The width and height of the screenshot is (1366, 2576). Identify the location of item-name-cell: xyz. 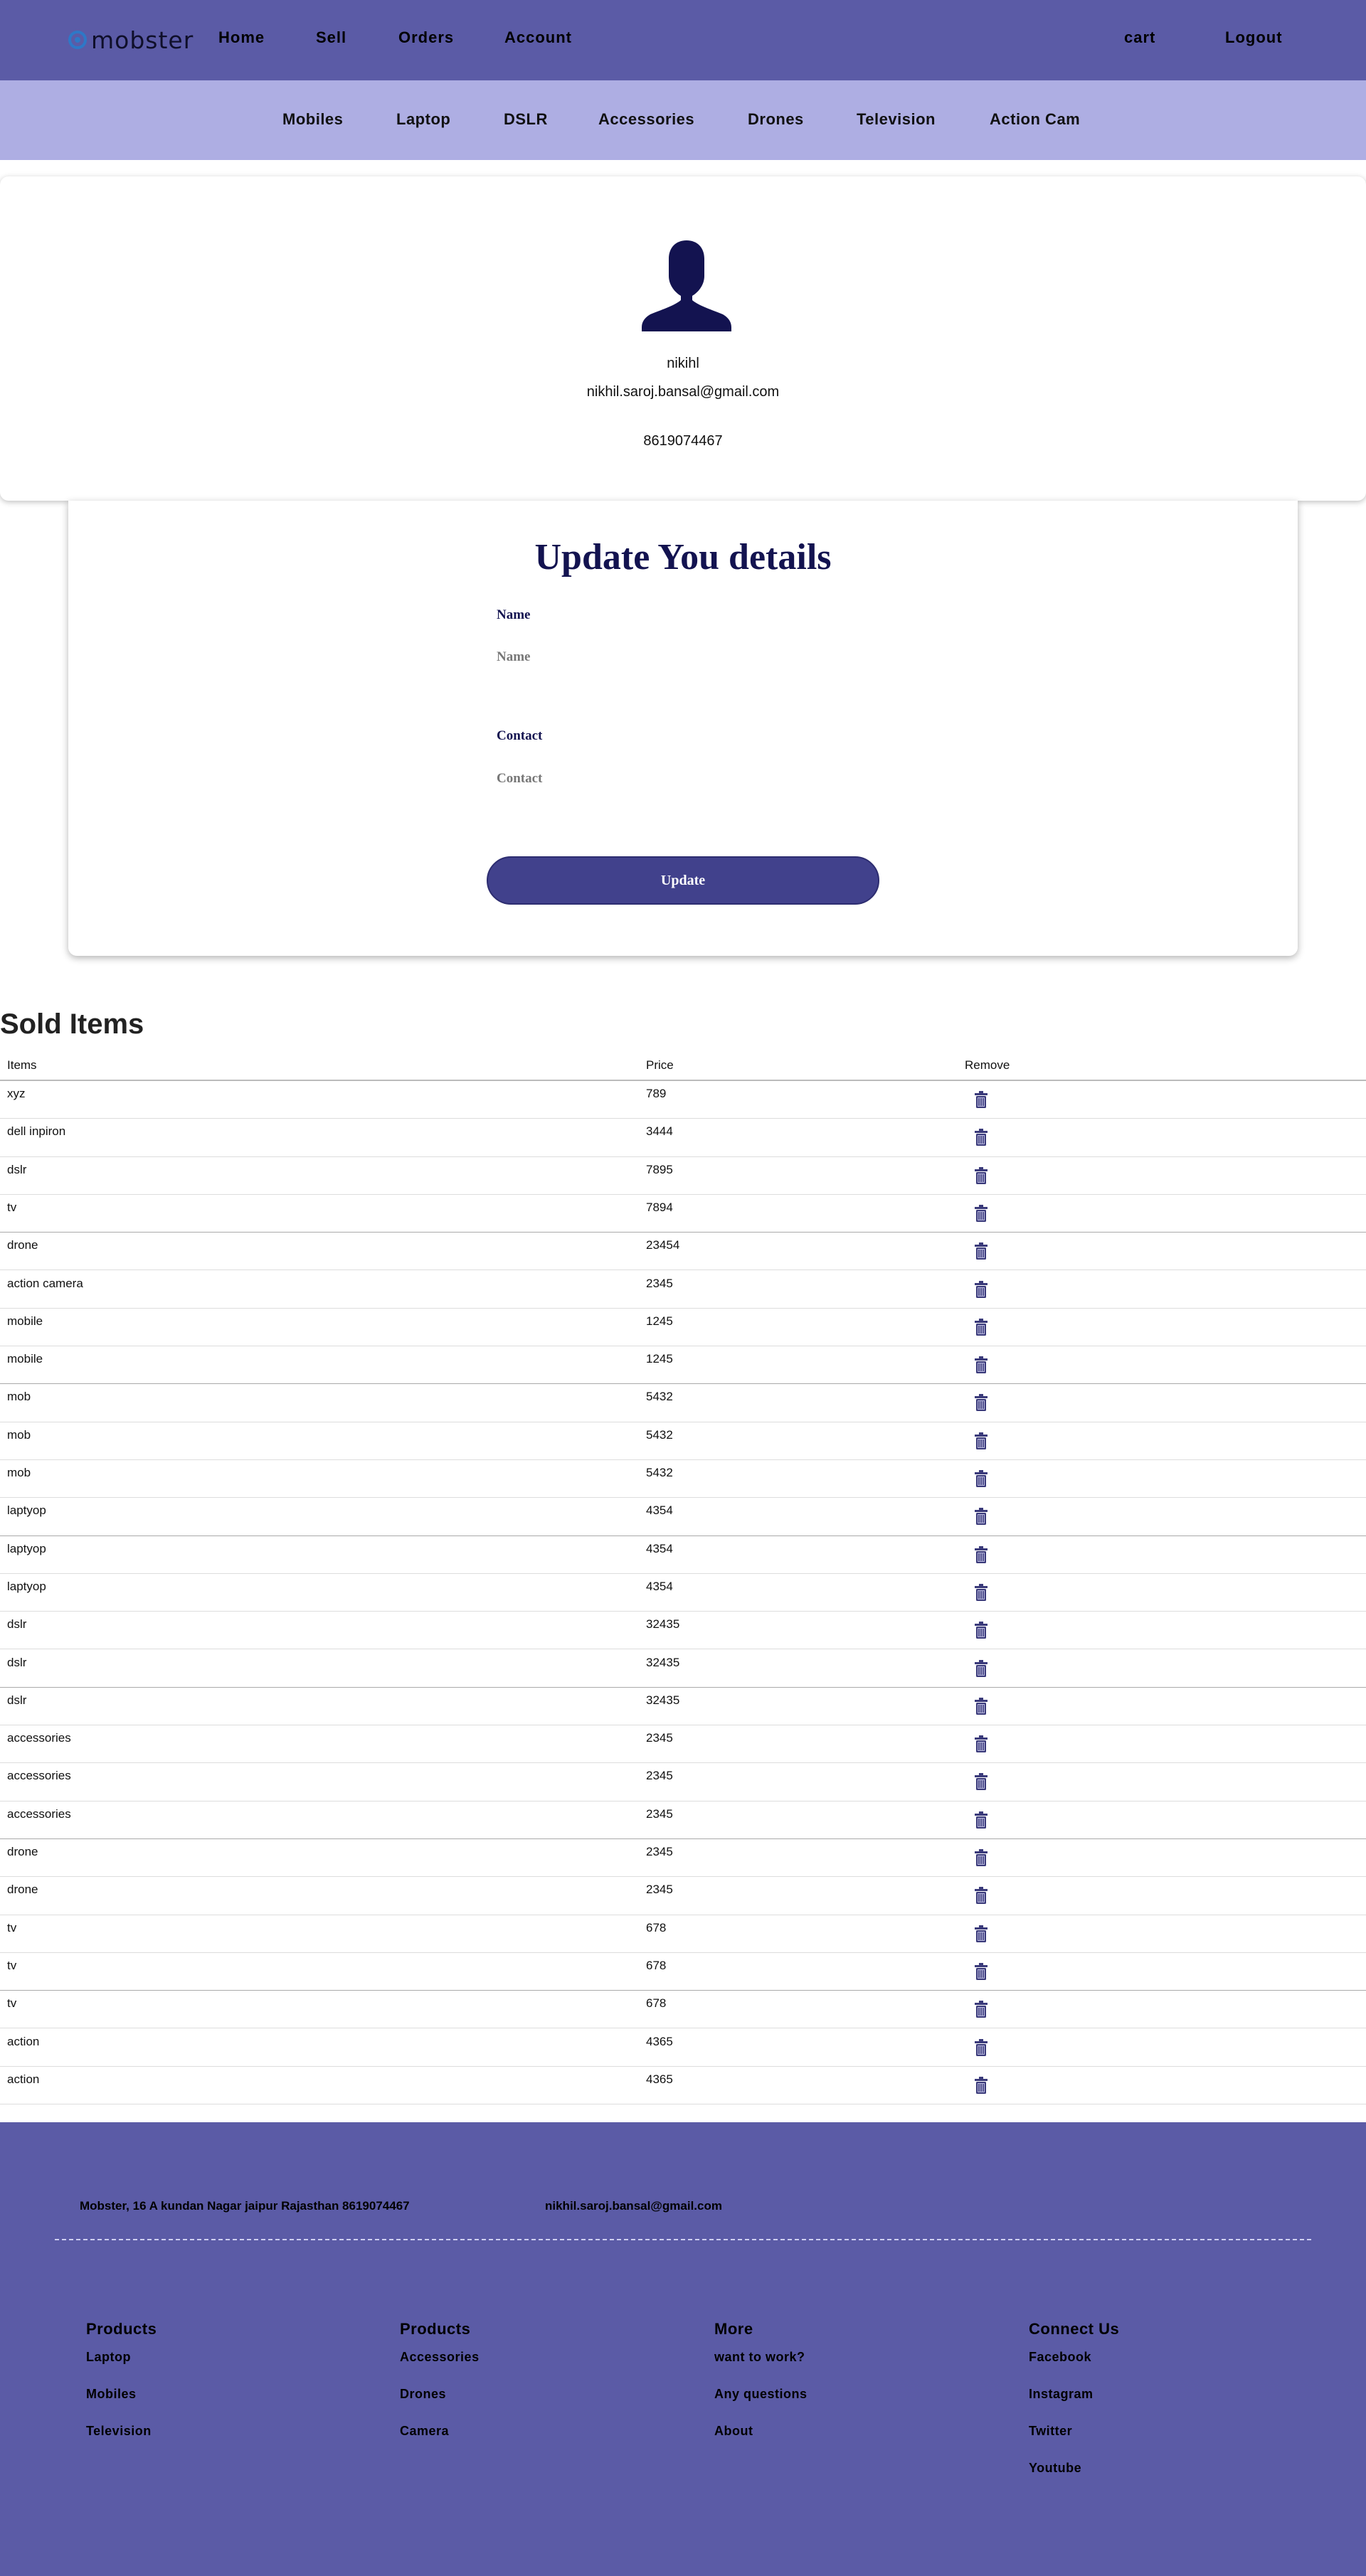
(16, 1093).